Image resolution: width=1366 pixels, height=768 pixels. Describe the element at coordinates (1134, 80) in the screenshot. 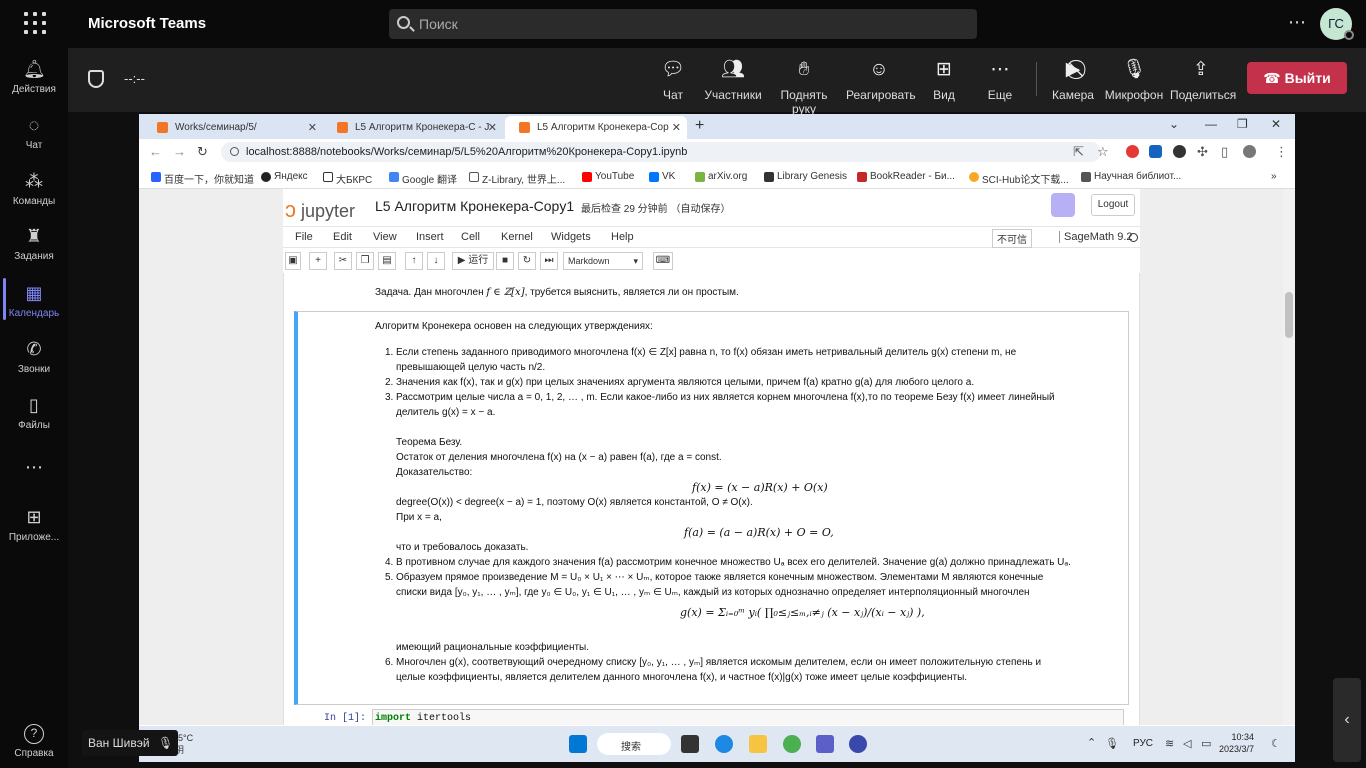

I see `microphone-button: 🎙︎ Микрофон` at that location.